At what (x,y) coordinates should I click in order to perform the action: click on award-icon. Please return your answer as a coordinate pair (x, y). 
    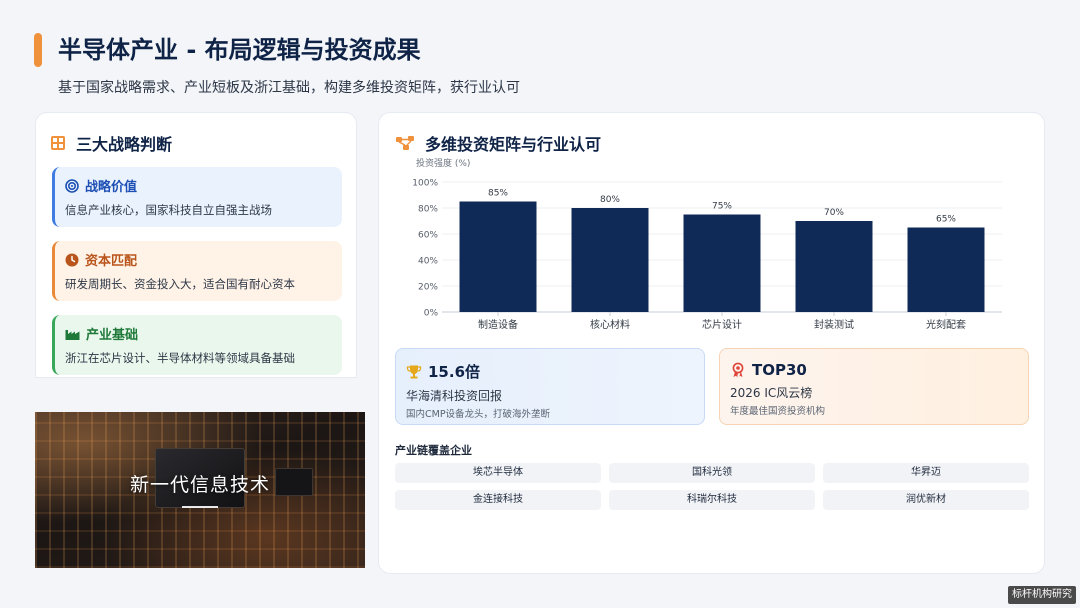
    Looking at the image, I should click on (738, 370).